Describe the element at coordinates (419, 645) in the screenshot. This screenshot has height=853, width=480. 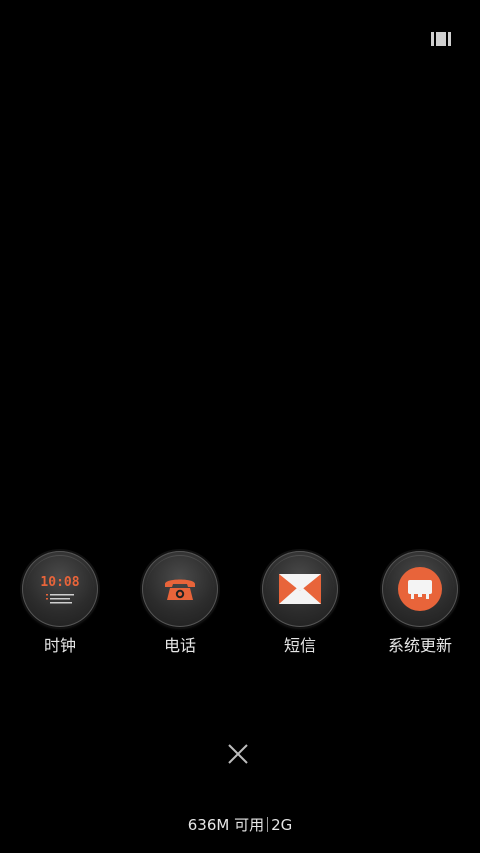
I see `app-system-update-label: 系统更新` at that location.